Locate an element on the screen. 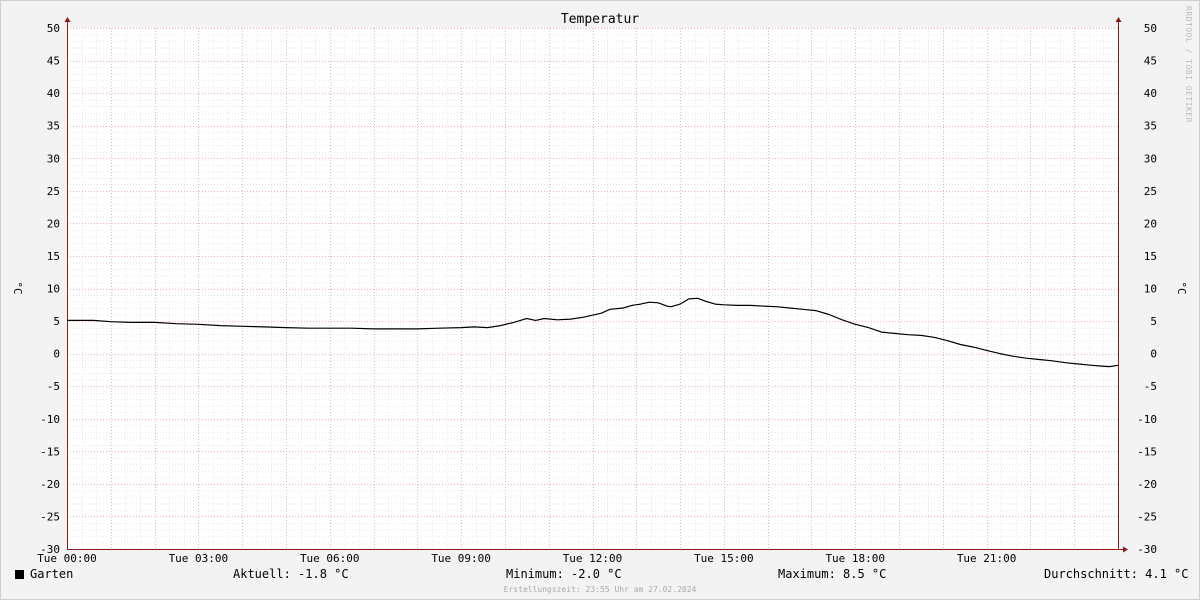  y-tick-label-right: 50 is located at coordinates (1150, 28).